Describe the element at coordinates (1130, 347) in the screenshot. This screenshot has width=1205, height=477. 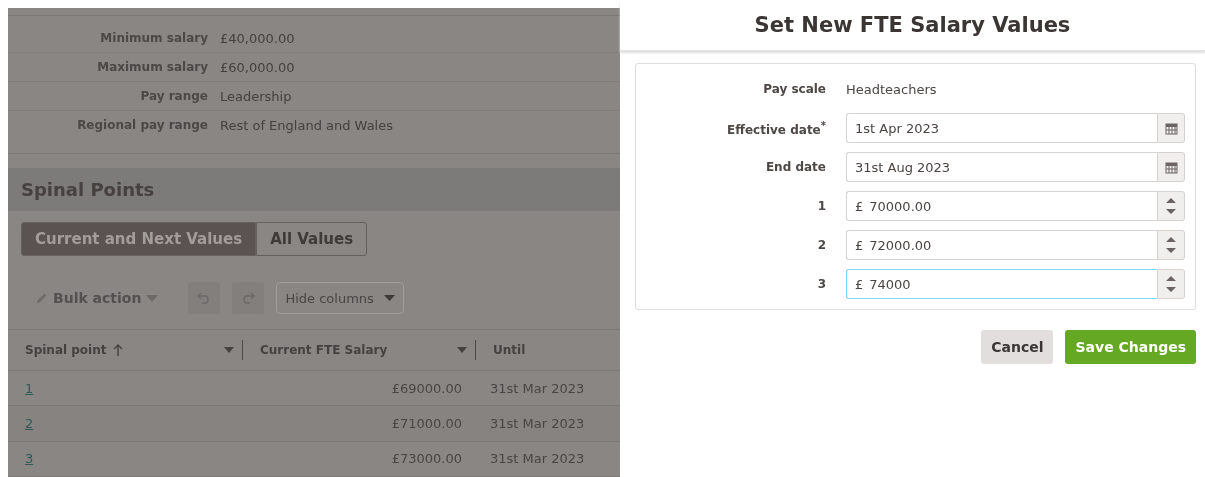
I see `save-button: Save Changes` at that location.